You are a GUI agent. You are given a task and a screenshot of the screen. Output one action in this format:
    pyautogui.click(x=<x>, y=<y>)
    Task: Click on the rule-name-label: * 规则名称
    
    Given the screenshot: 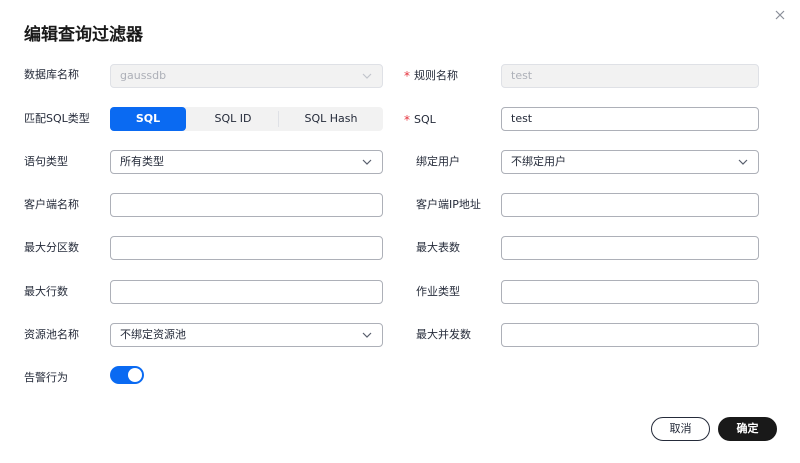 What is the action you would take?
    pyautogui.click(x=431, y=75)
    